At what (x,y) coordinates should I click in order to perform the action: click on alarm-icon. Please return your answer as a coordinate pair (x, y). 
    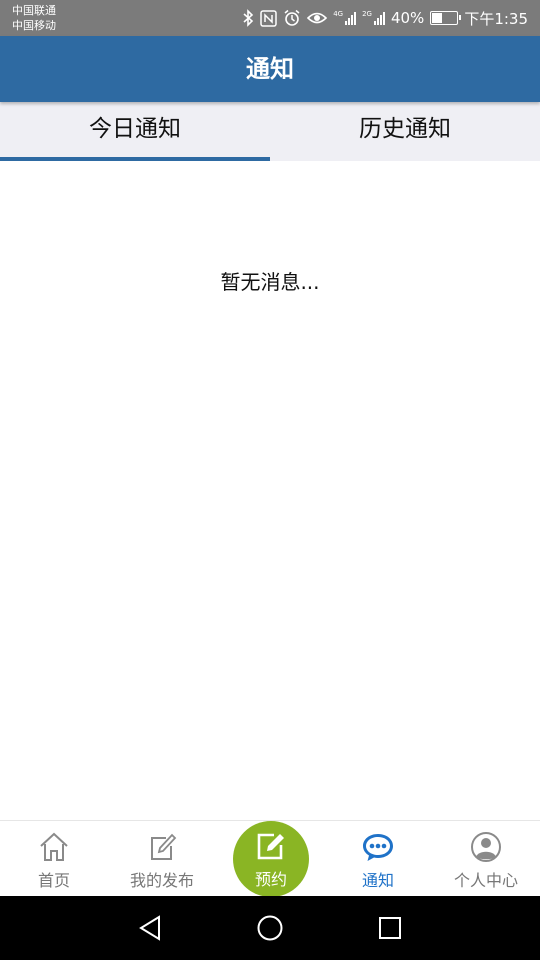
    Looking at the image, I should click on (292, 18).